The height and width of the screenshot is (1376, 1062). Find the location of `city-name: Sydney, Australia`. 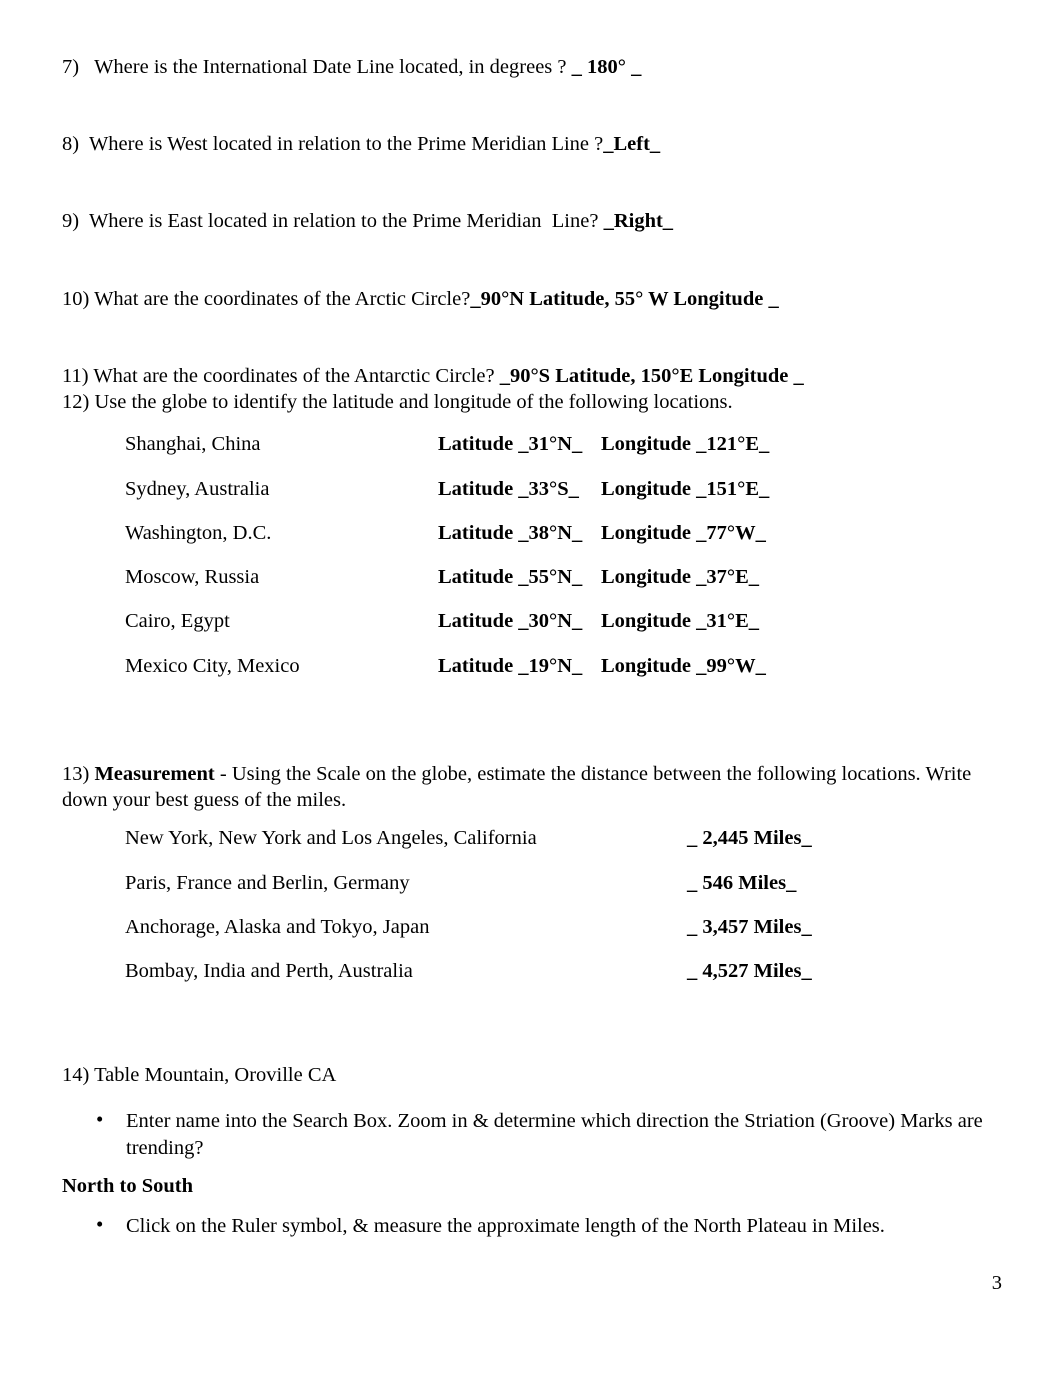

city-name: Sydney, Australia is located at coordinates (197, 488).